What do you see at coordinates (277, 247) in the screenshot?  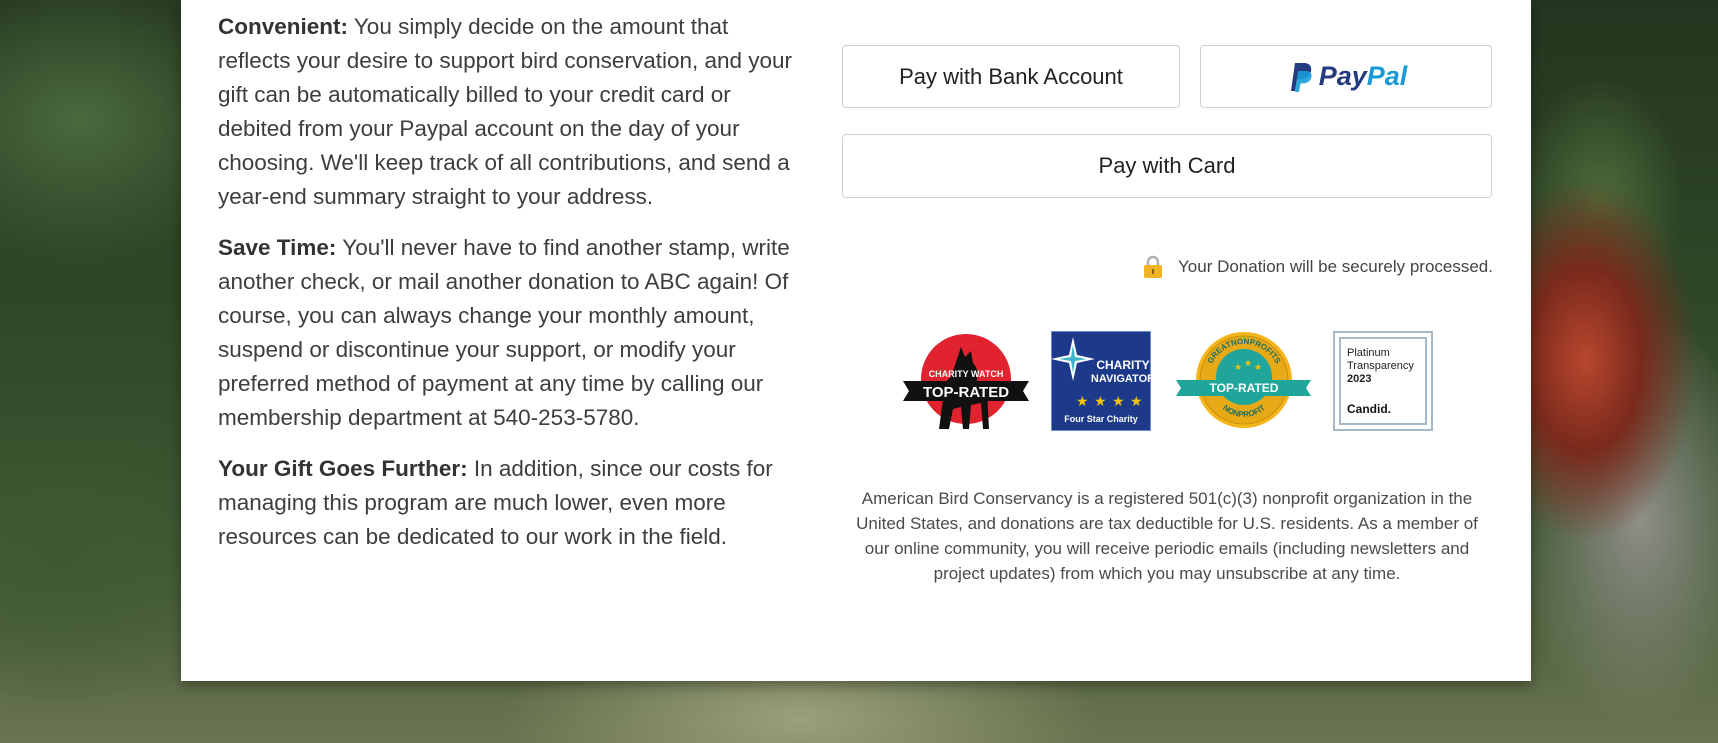 I see `benefit-heading: Save Time:` at bounding box center [277, 247].